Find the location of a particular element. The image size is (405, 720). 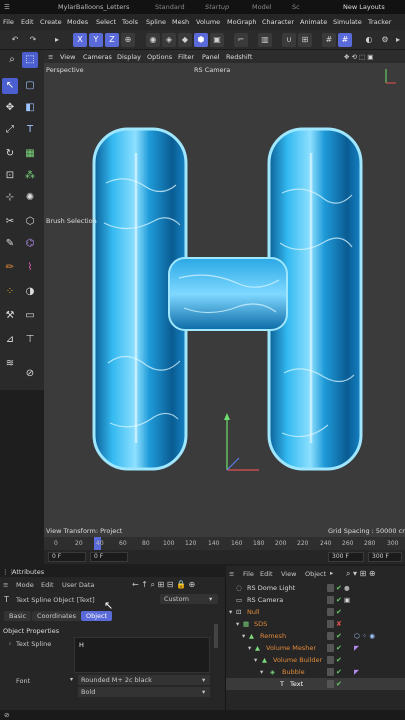

om-menu-edit: Edit is located at coordinates (266, 574).